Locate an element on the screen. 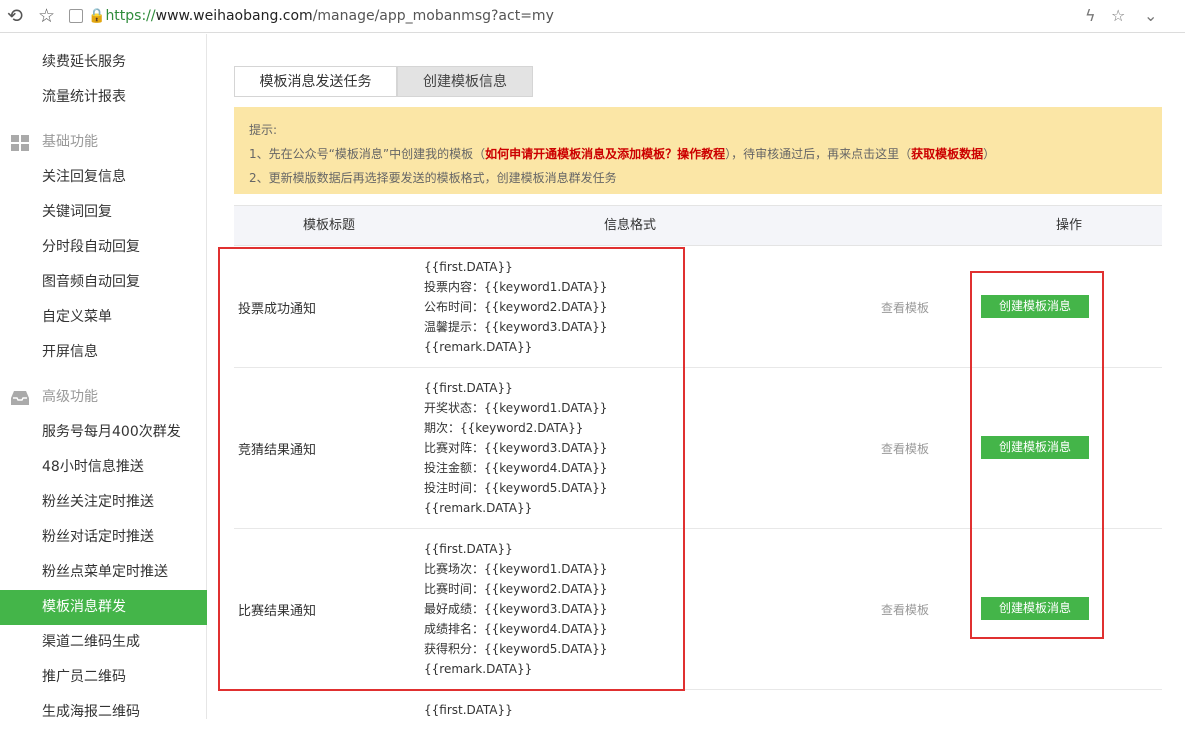 The height and width of the screenshot is (730, 1185). chevron-down-icon: ⌄ is located at coordinates (1150, 15).